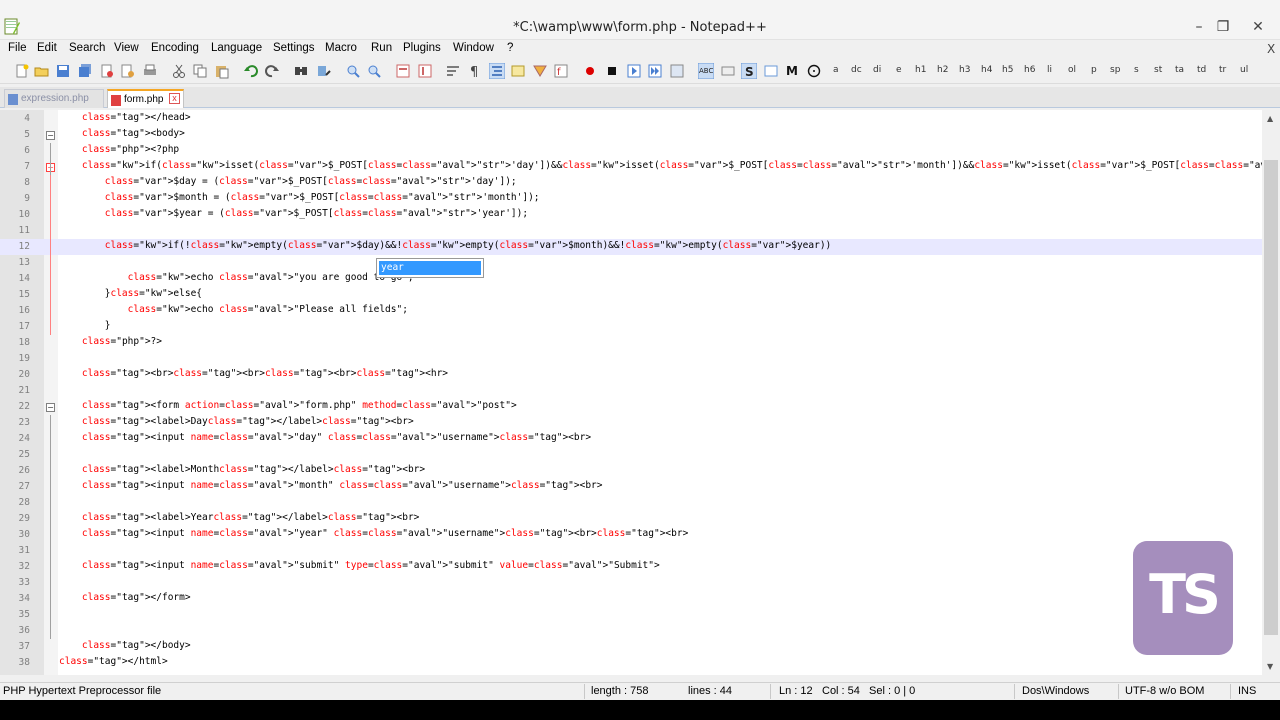 The width and height of the screenshot is (1280, 720). Describe the element at coordinates (119, 149) in the screenshot. I see `code-text: class="php"><?php` at that location.